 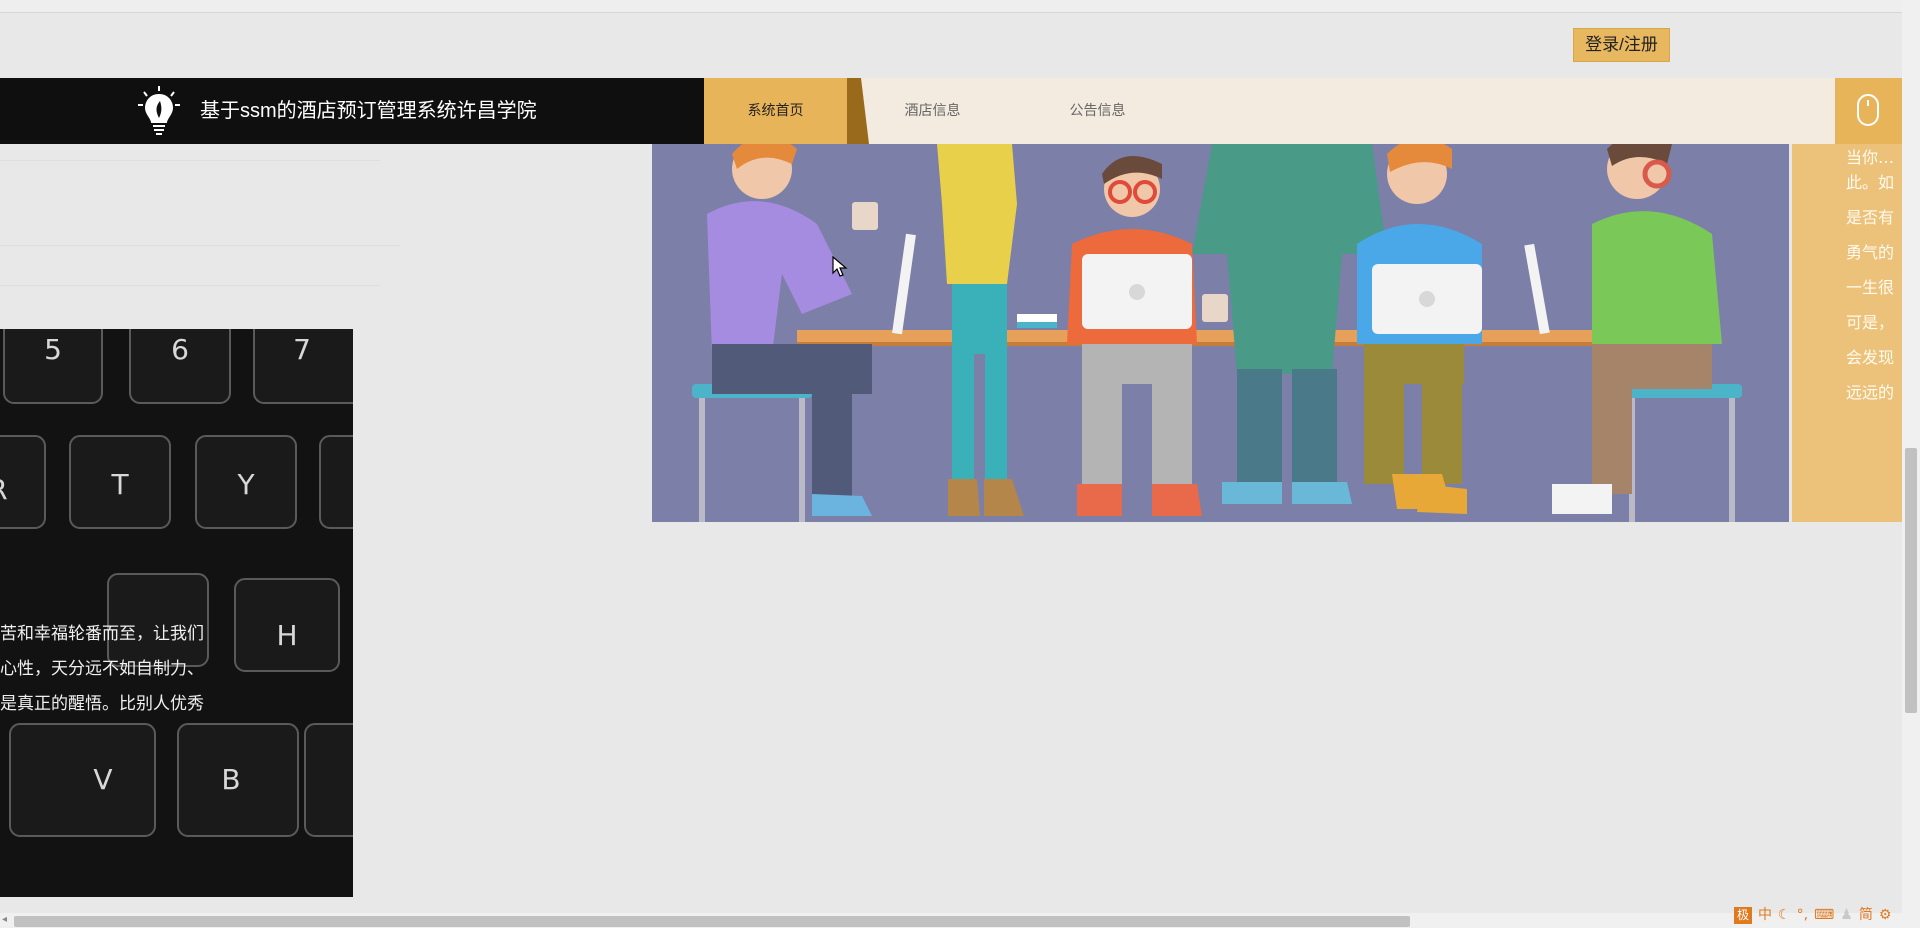 I want to click on key-b-label: B, so click(x=230, y=779).